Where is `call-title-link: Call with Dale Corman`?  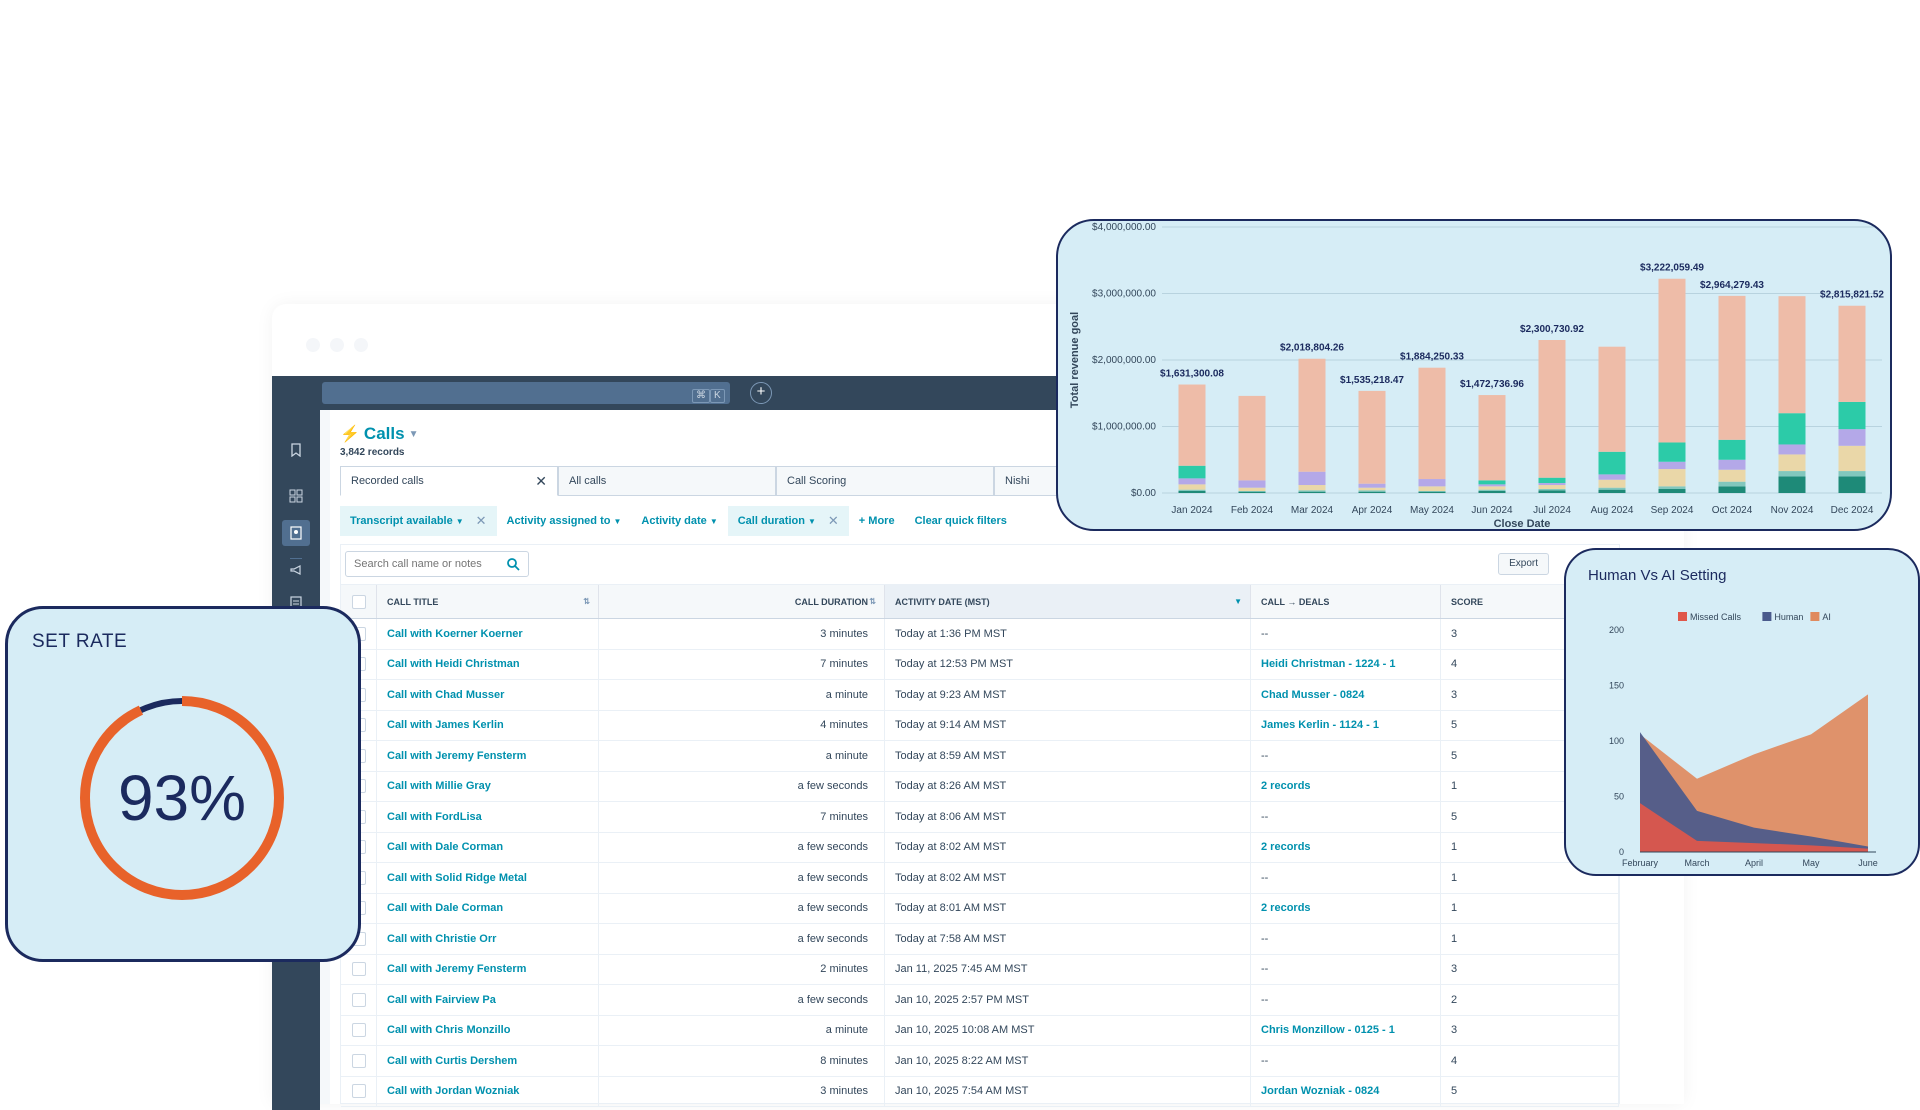 call-title-link: Call with Dale Corman is located at coordinates (445, 847).